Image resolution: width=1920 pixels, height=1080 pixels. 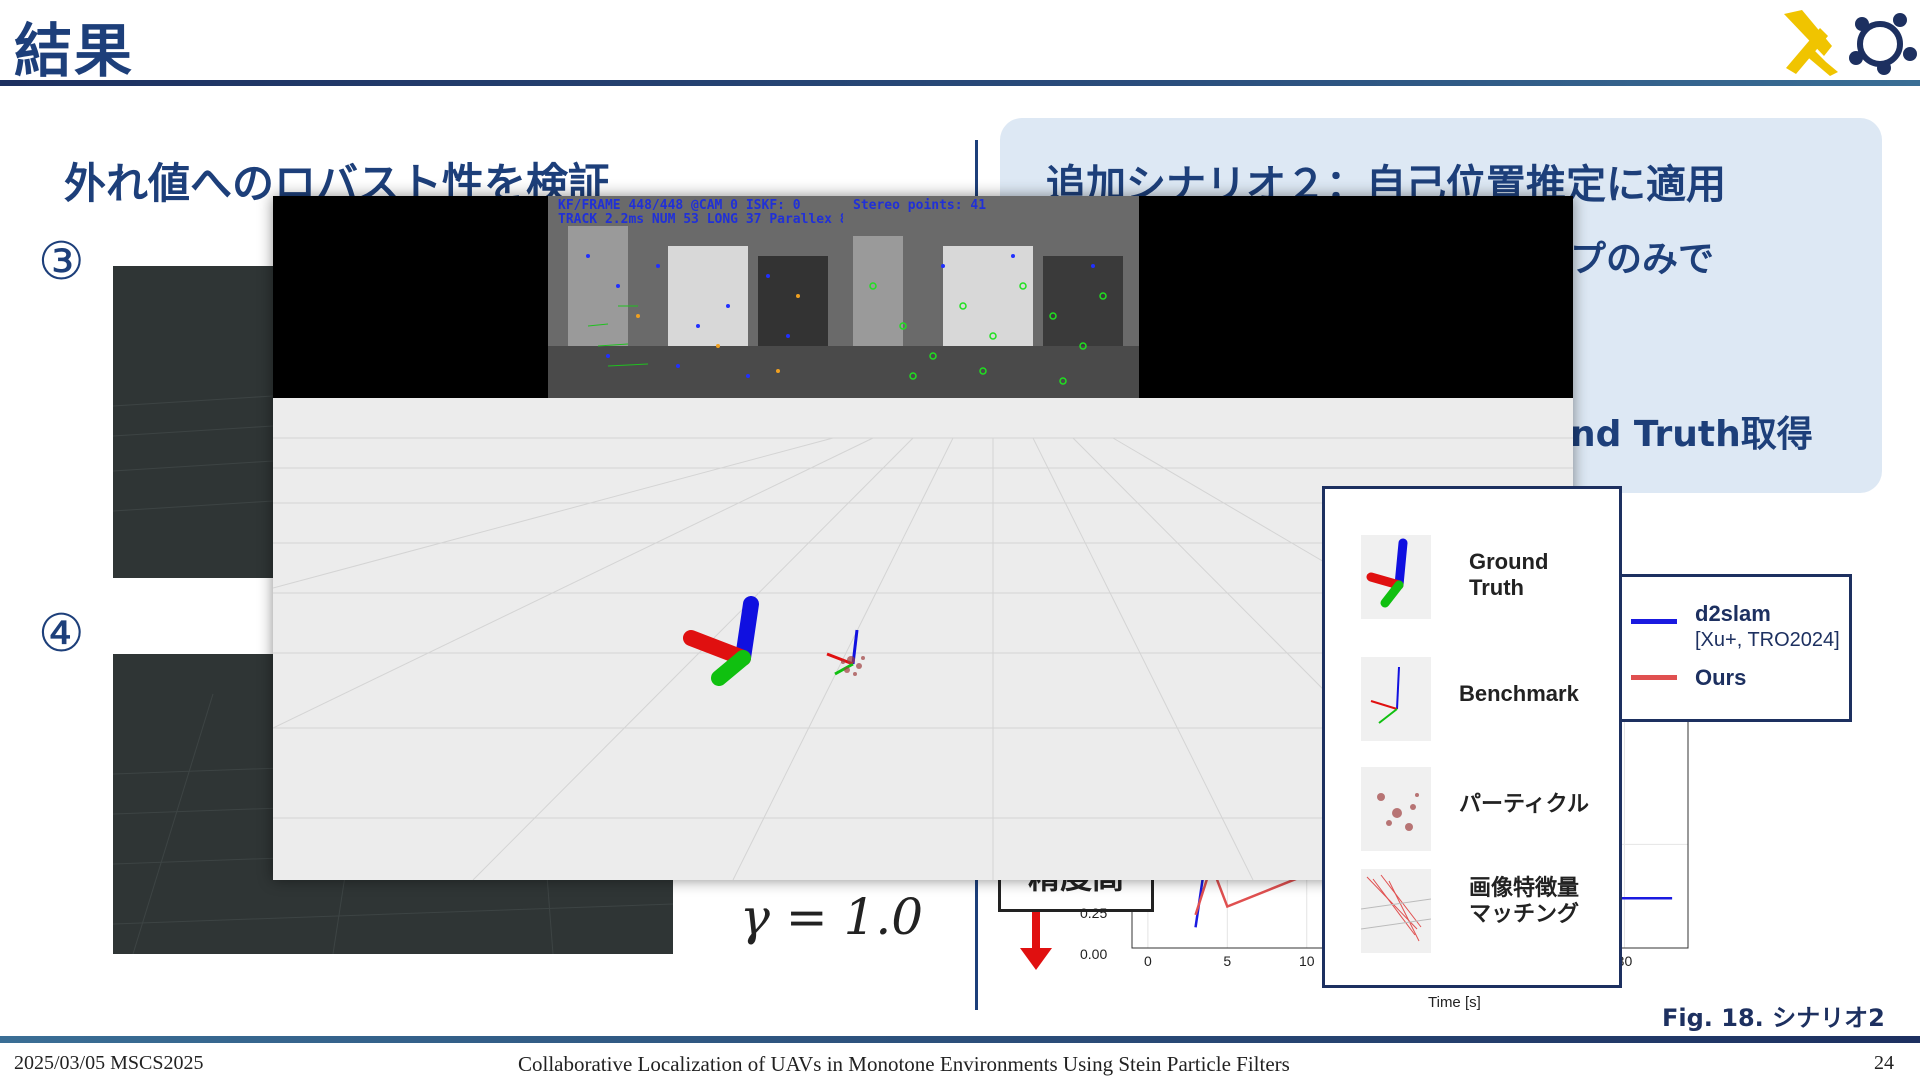 I want to click on popup-label-feature-matching: 画像特徴量 マッチング, so click(x=1524, y=900).